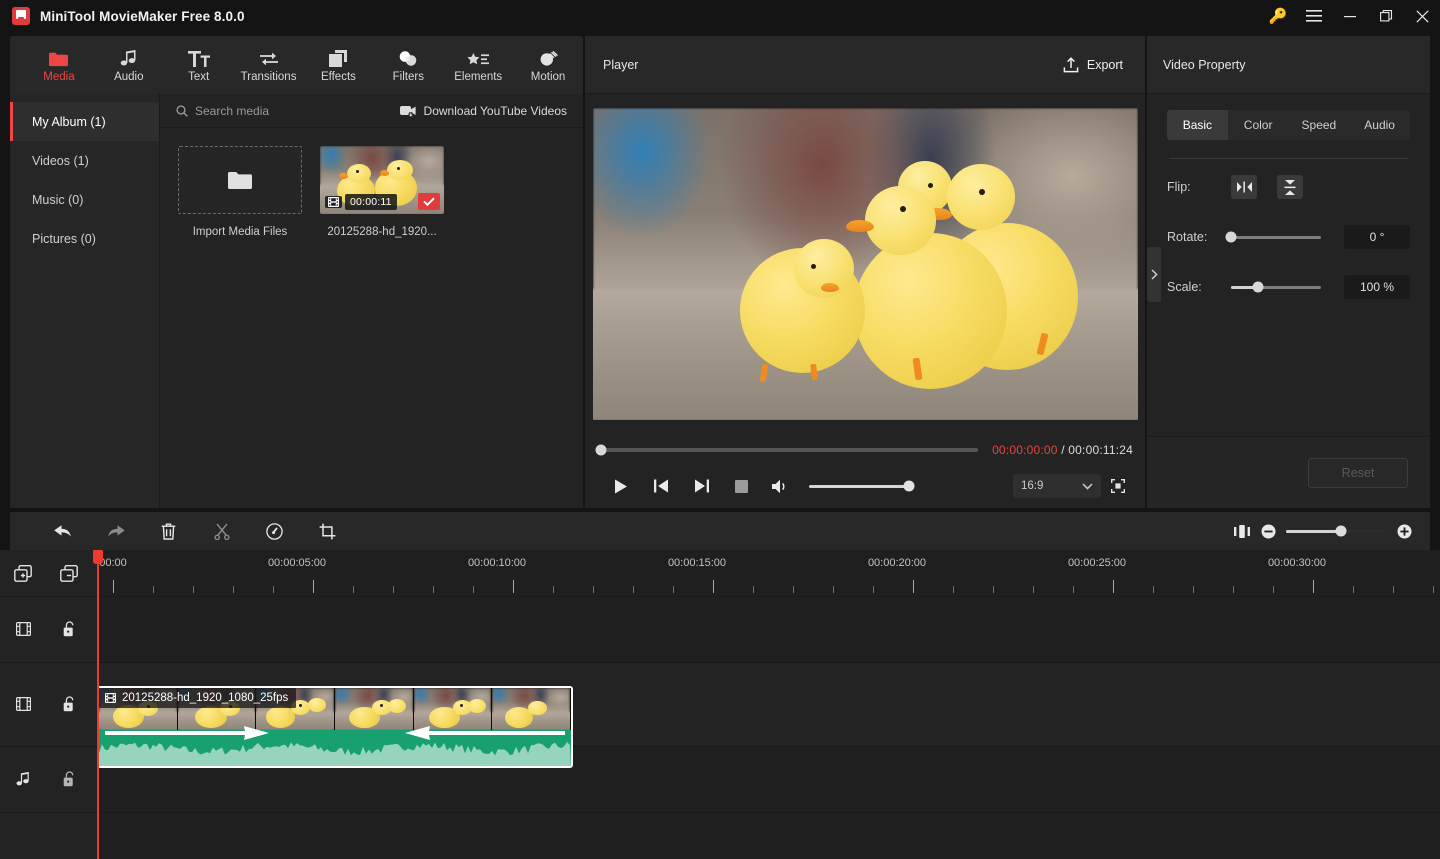 The height and width of the screenshot is (859, 1440). I want to click on download-youtube-videos-button: Download YouTube Videos, so click(483, 111).